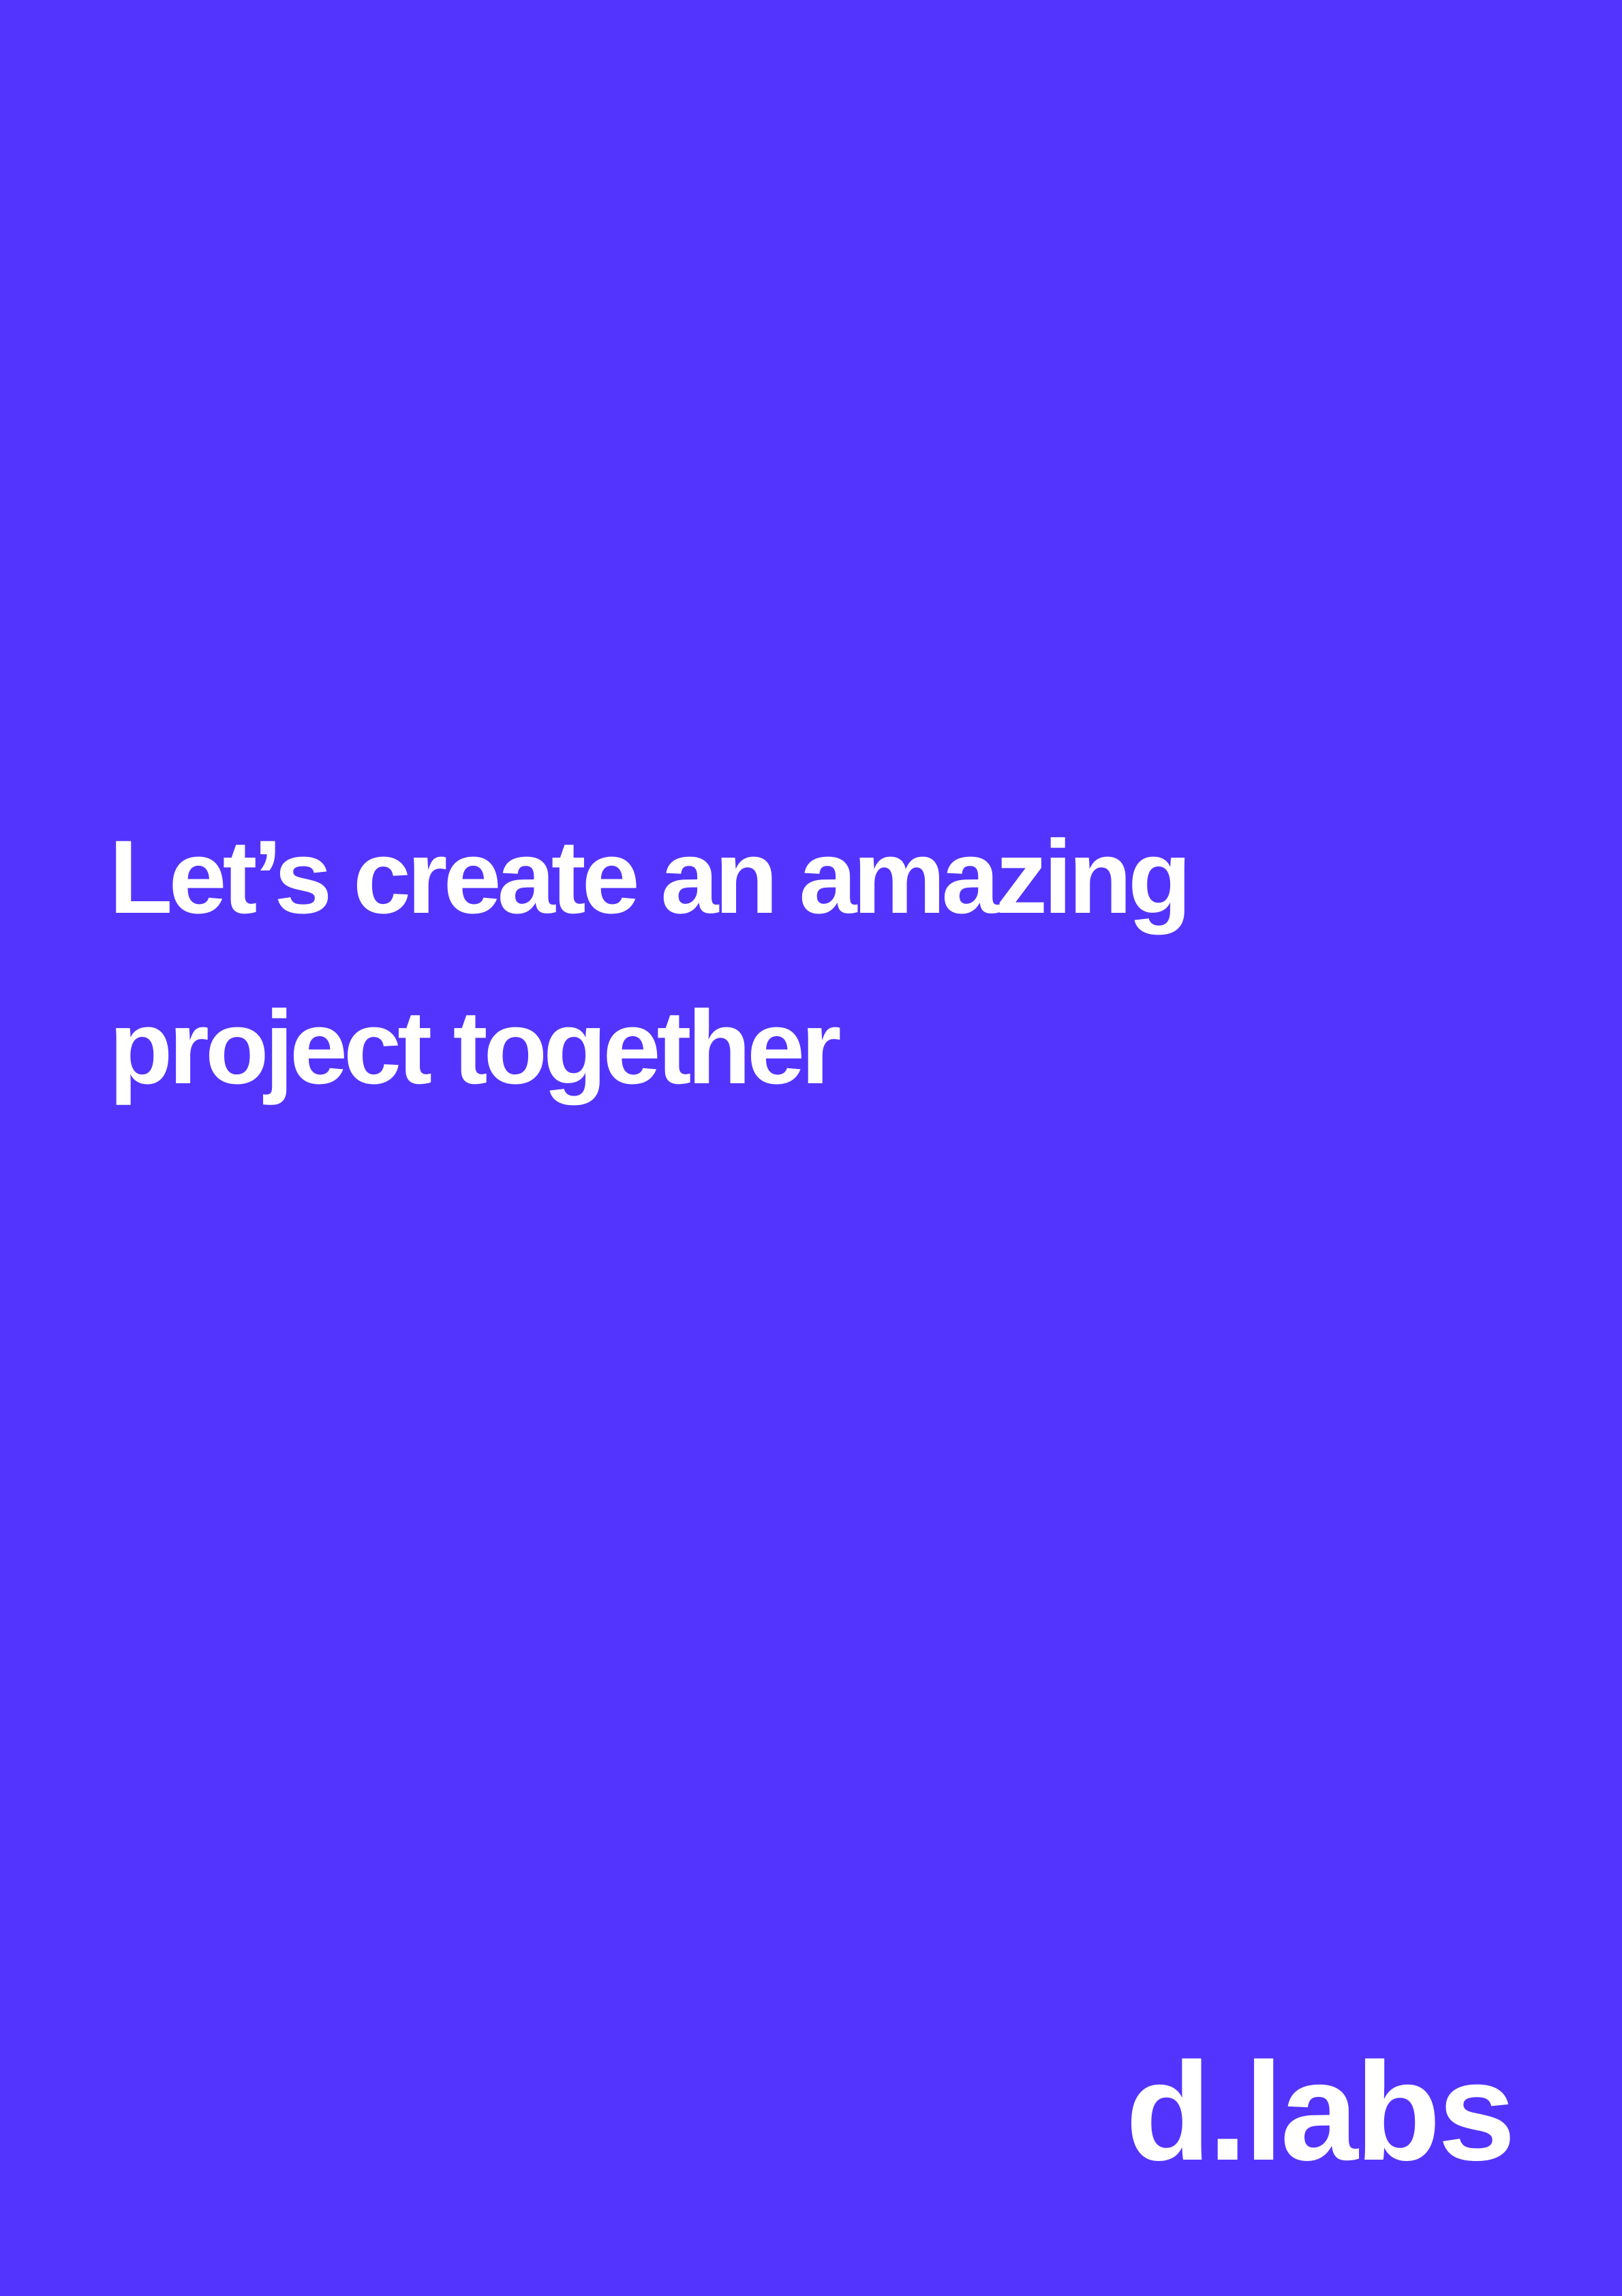 The height and width of the screenshot is (2296, 1622). Describe the element at coordinates (756, 962) in the screenshot. I see `headline: Let’s create an amazing project together` at that location.